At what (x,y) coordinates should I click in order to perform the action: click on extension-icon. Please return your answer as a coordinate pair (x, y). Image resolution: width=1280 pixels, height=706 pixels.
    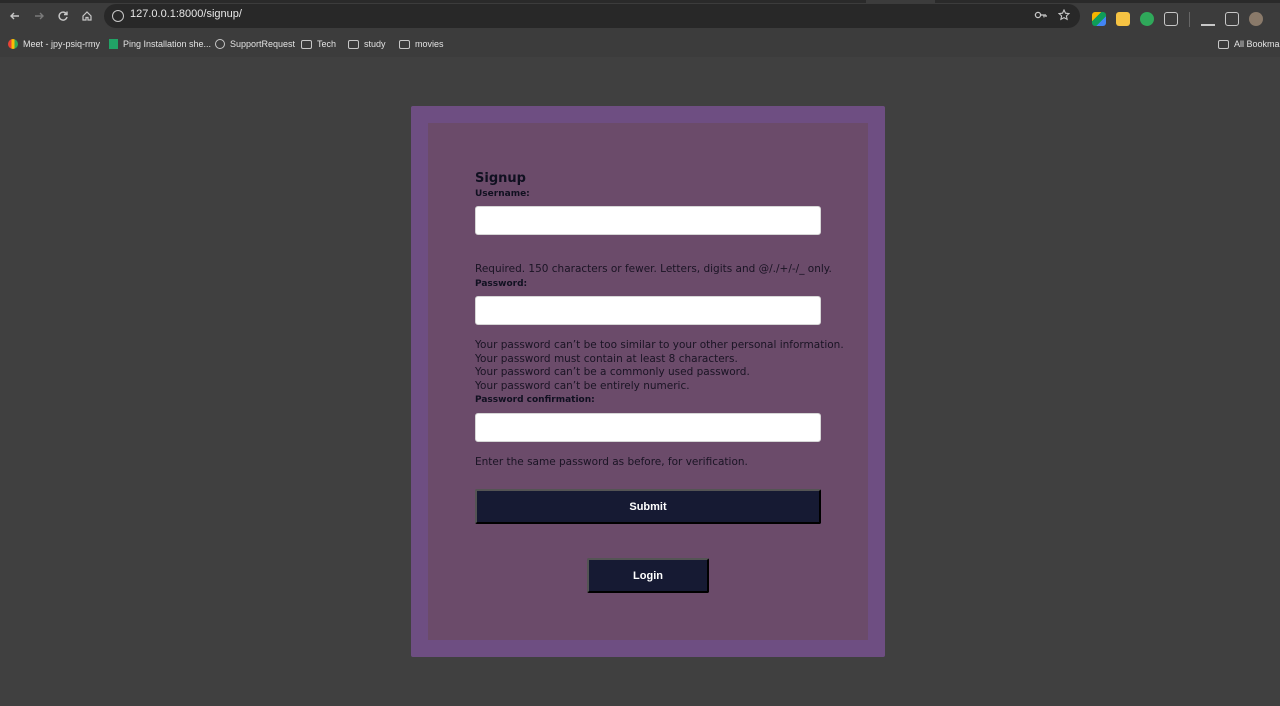
    Looking at the image, I should click on (1147, 19).